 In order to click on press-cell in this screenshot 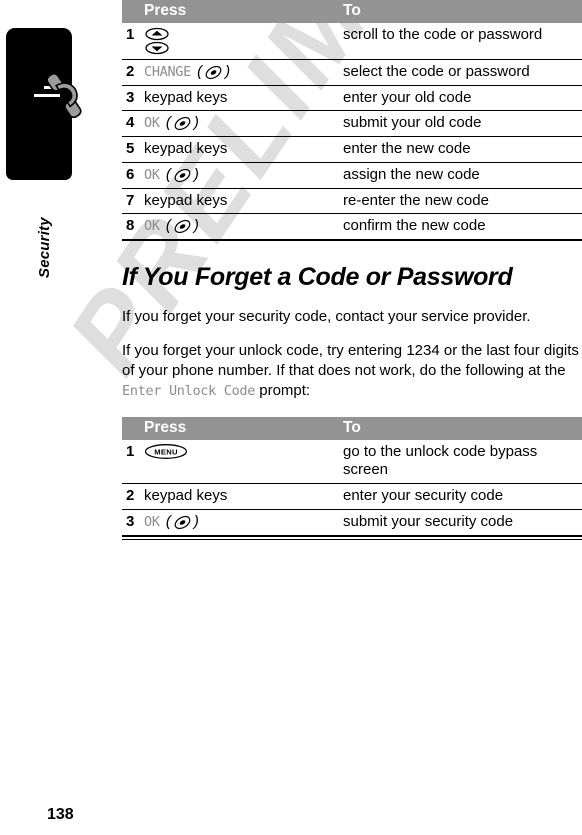, I will do `click(242, 41)`.